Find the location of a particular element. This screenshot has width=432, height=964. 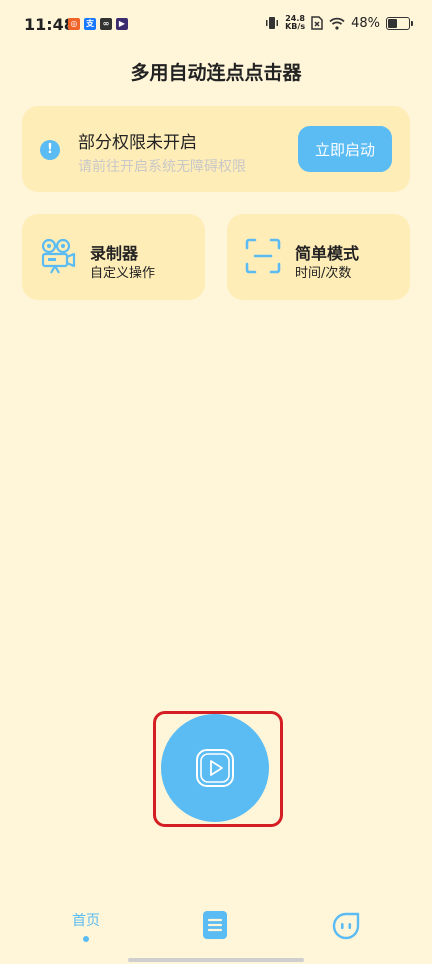

permission-title: 部分权限未开启 is located at coordinates (137, 143).